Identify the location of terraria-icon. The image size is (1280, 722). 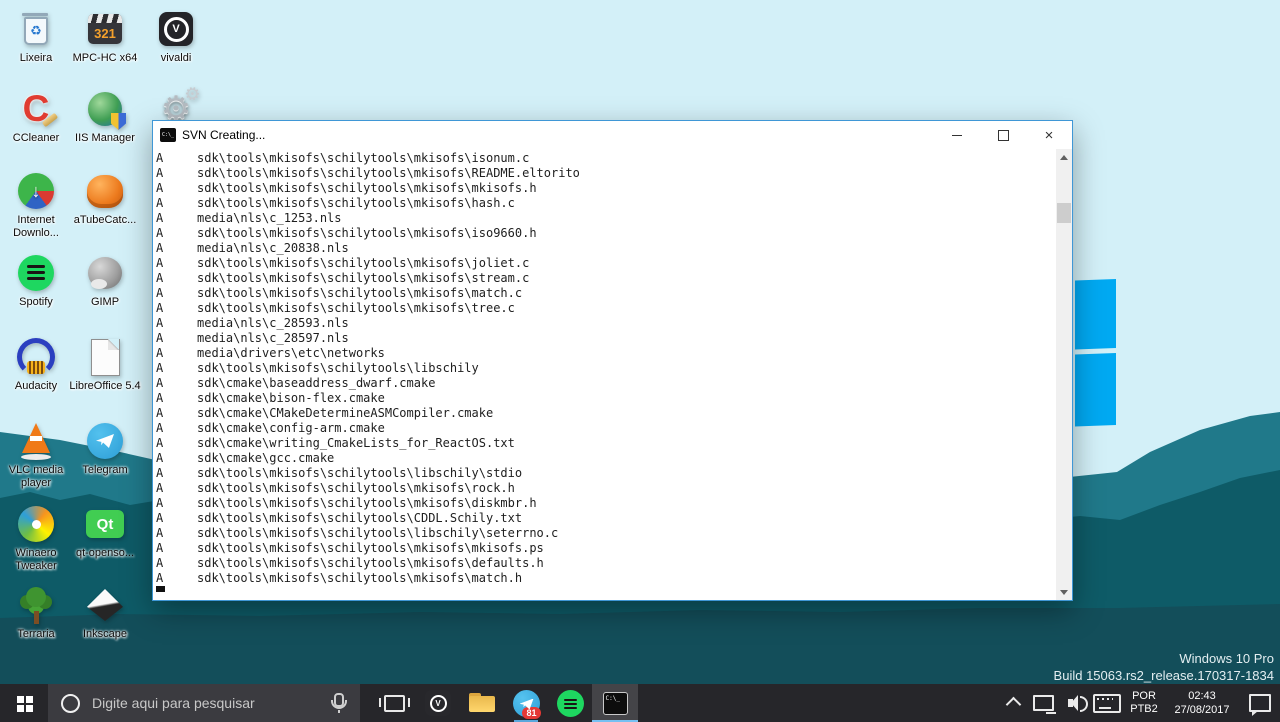
(36, 605).